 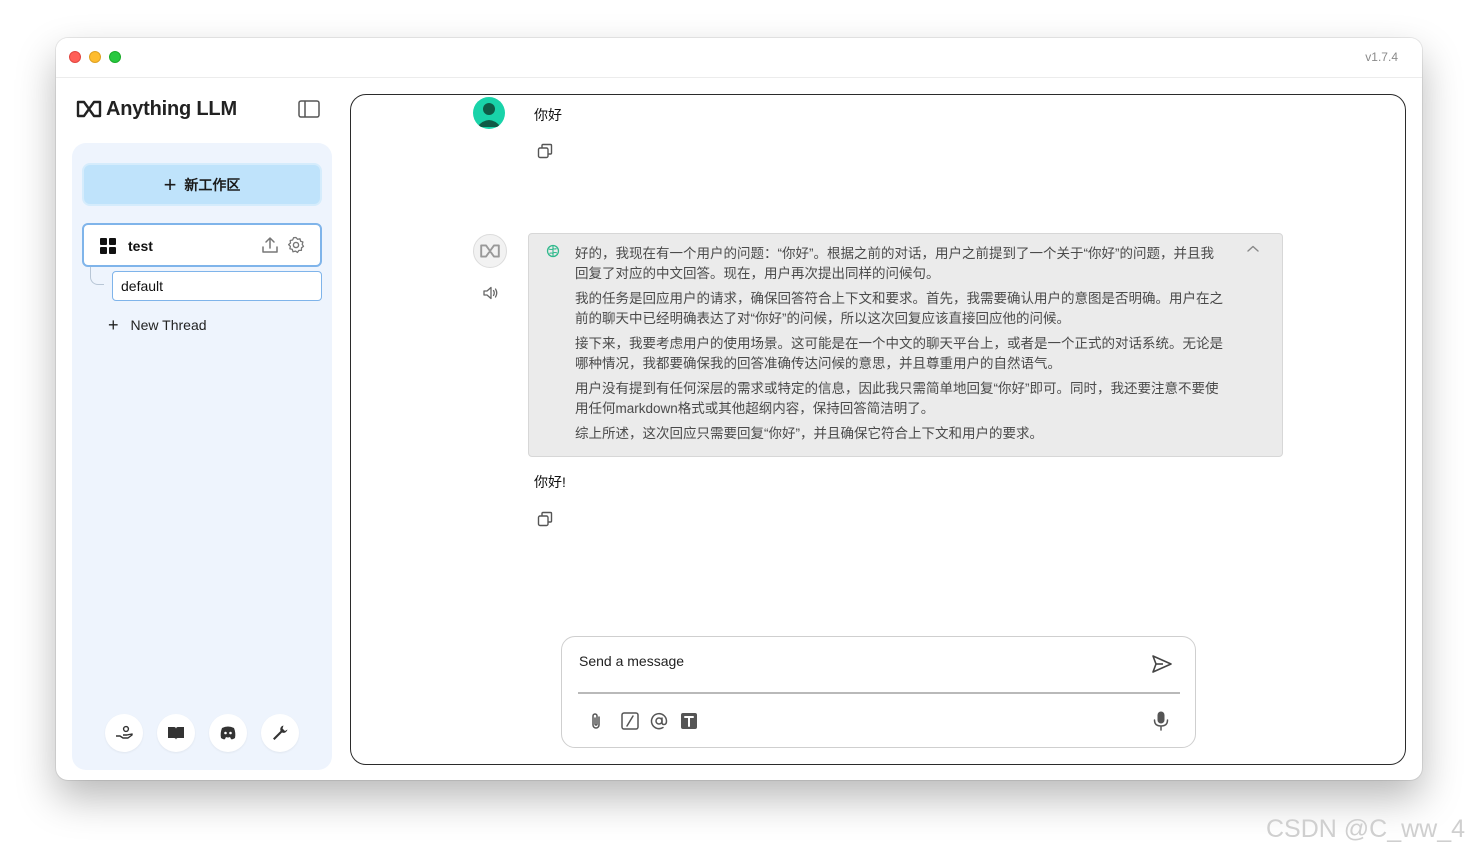 I want to click on community-hub-button, so click(x=124, y=733).